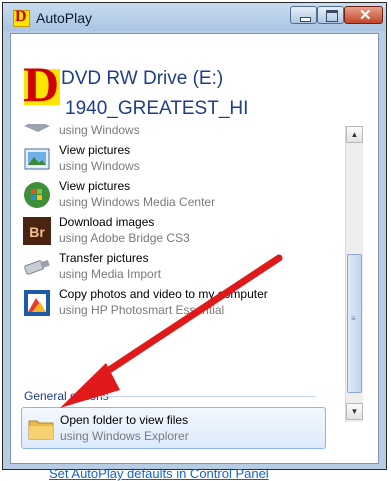 The height and width of the screenshot is (481, 391). I want to click on vertical-scrollbar: ▲ ≡ ▼, so click(354, 274).